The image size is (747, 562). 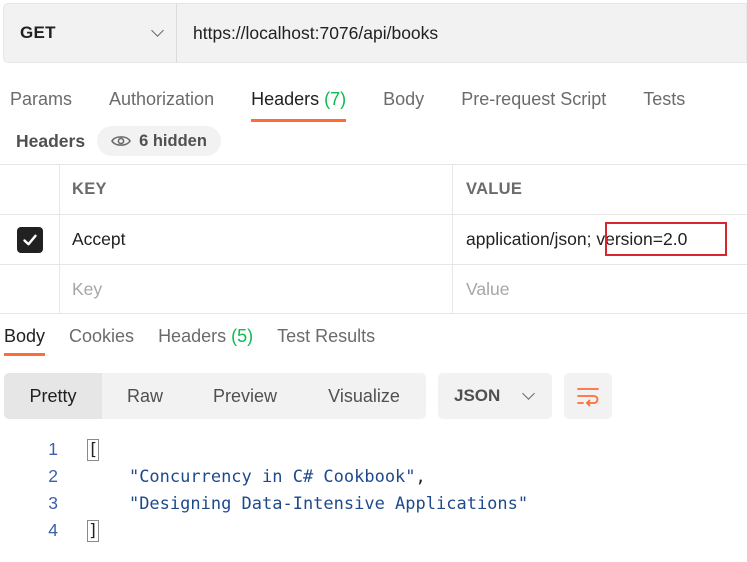 I want to click on header-value-part1: application/json;, so click(x=529, y=239).